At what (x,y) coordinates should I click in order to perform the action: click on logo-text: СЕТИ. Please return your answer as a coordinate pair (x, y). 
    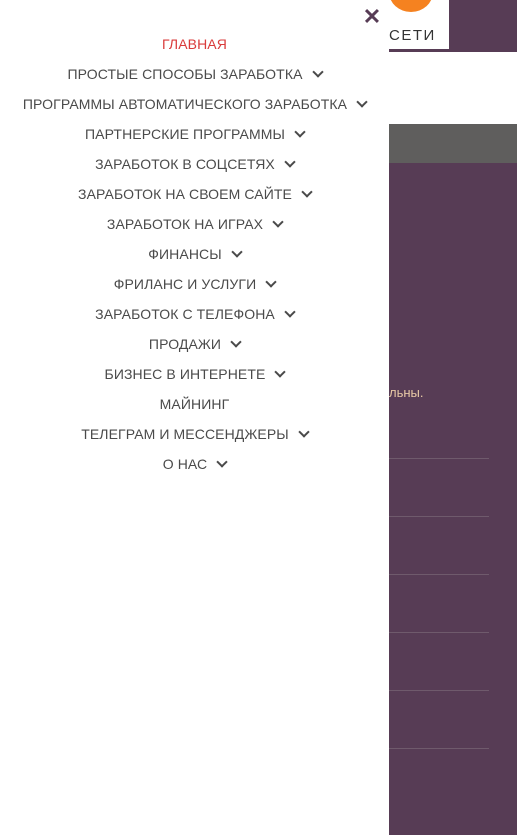
    Looking at the image, I should click on (419, 35).